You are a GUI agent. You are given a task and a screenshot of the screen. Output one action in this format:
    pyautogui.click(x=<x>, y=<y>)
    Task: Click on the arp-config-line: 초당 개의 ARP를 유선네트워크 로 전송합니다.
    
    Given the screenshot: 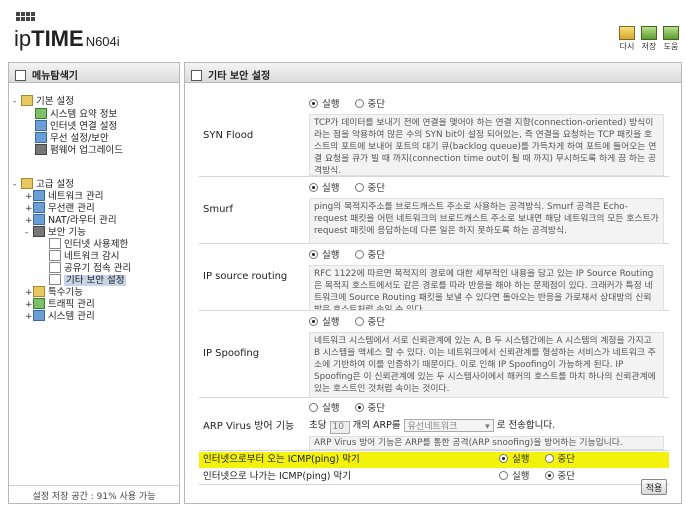 What is the action you would take?
    pyautogui.click(x=486, y=426)
    